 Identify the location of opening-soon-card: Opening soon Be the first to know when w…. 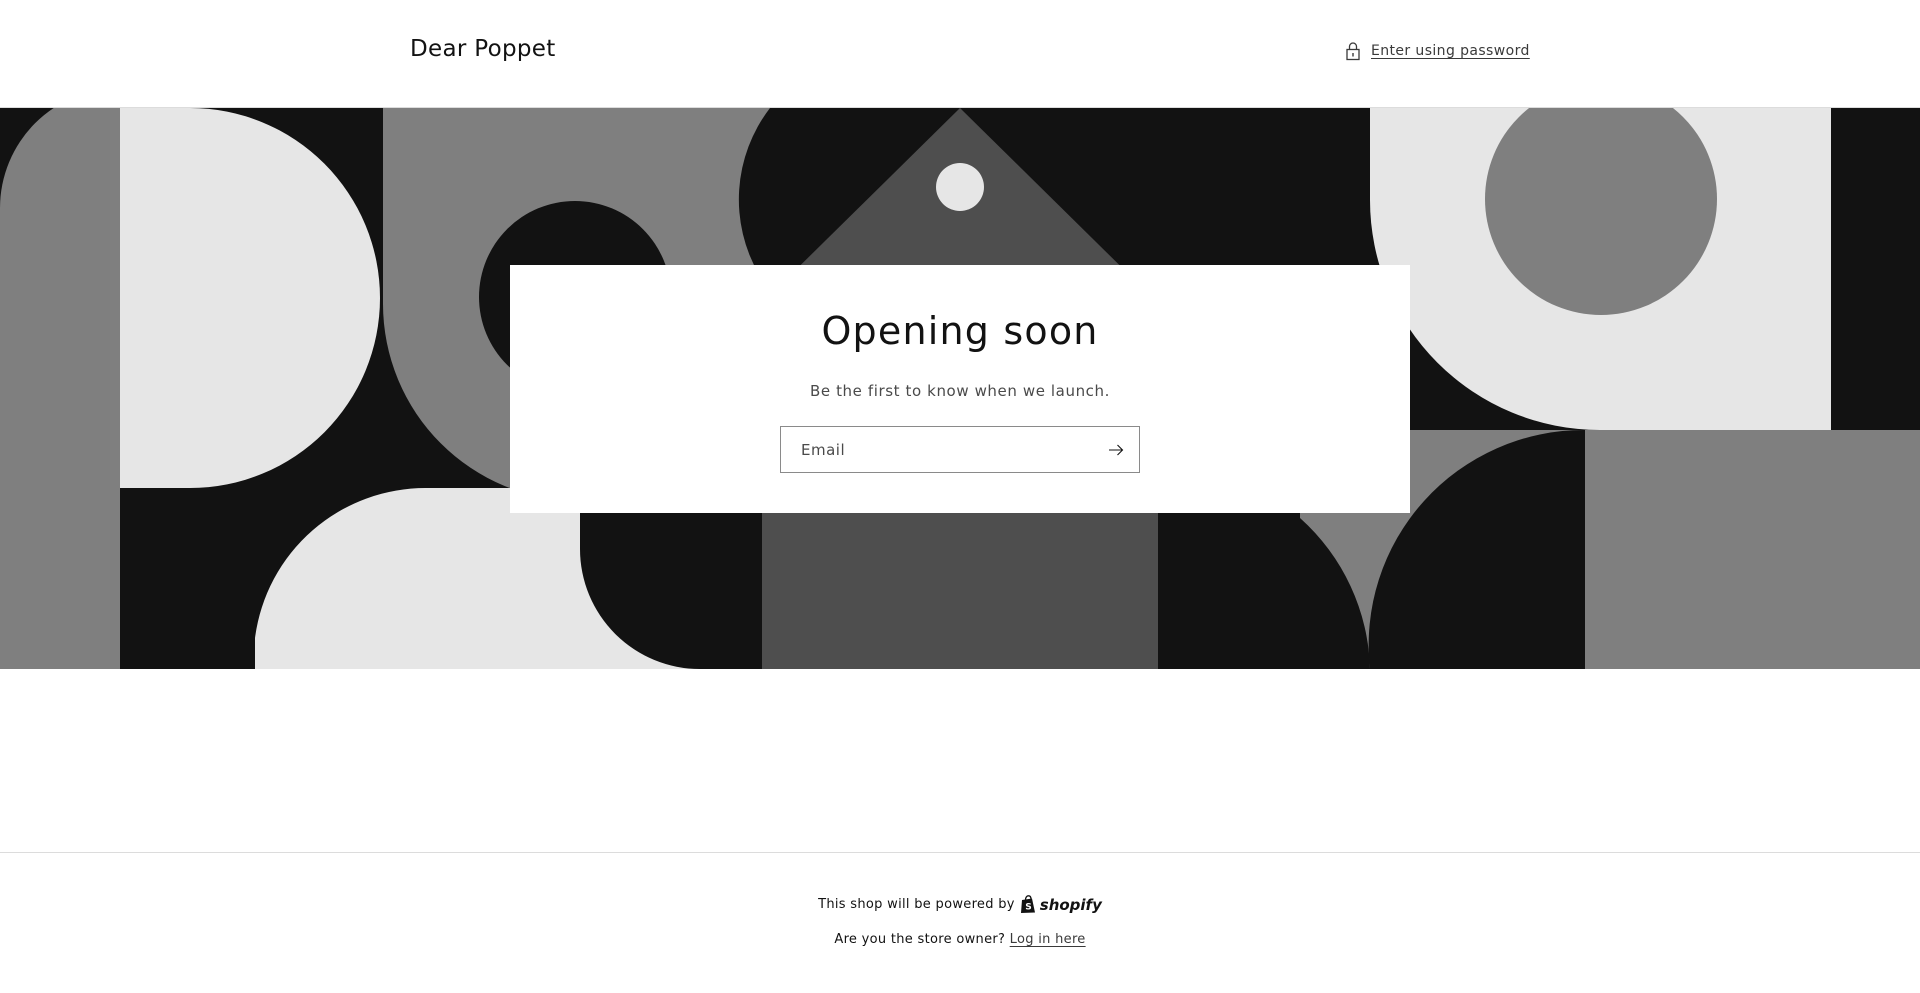
(960, 389).